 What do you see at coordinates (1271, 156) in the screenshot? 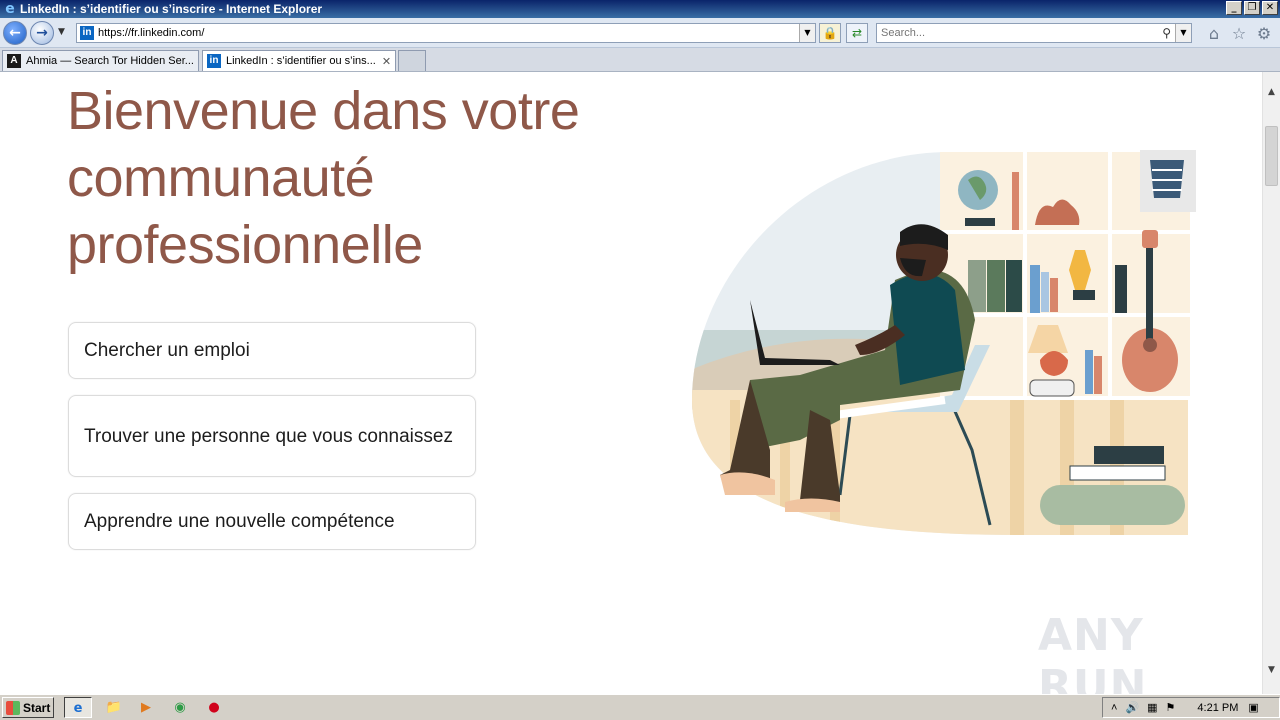
I see `scroll-thumb` at bounding box center [1271, 156].